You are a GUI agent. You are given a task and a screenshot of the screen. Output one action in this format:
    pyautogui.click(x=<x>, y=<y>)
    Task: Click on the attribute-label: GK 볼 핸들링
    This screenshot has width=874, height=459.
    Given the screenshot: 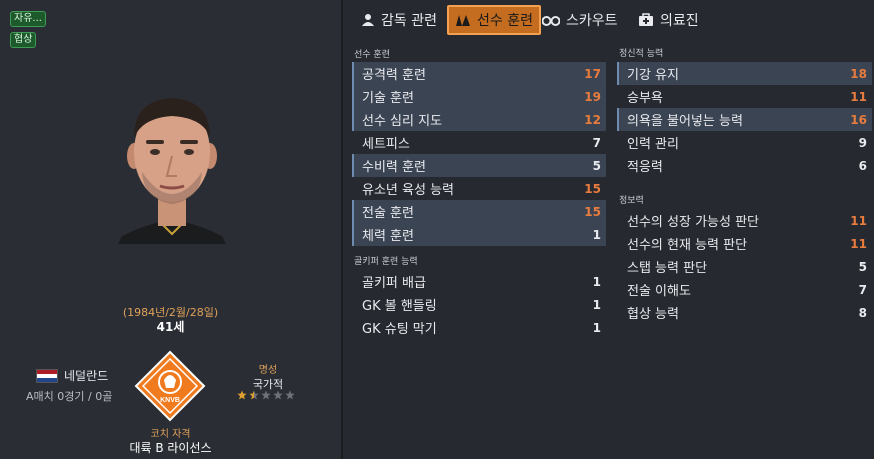 What is the action you would take?
    pyautogui.click(x=399, y=306)
    